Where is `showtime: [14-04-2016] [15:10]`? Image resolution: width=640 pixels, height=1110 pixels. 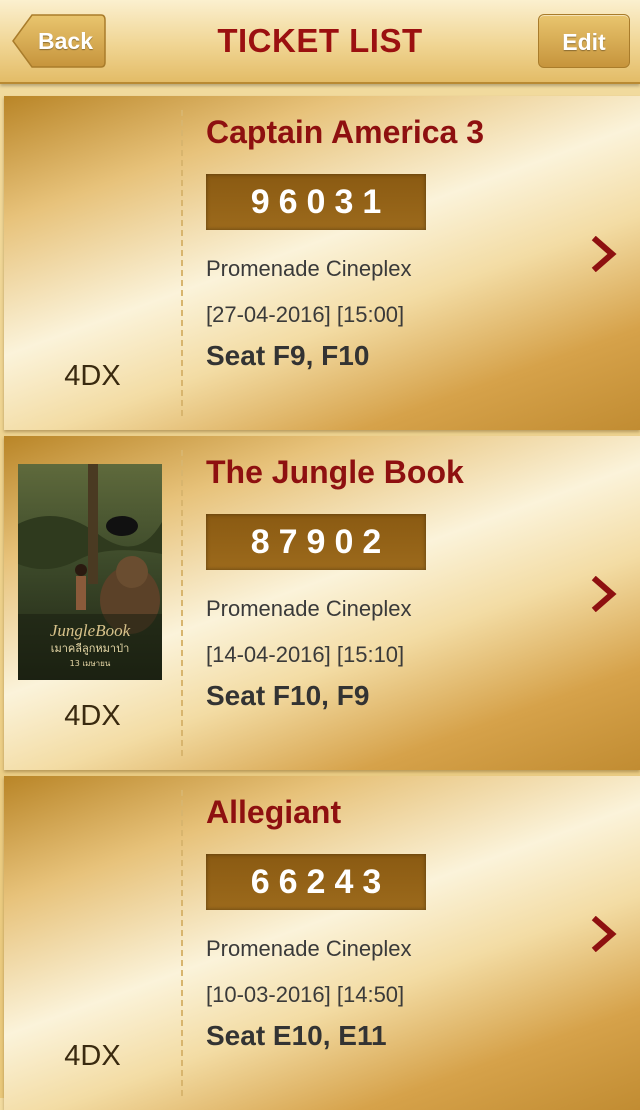 showtime: [14-04-2016] [15:10] is located at coordinates (305, 654).